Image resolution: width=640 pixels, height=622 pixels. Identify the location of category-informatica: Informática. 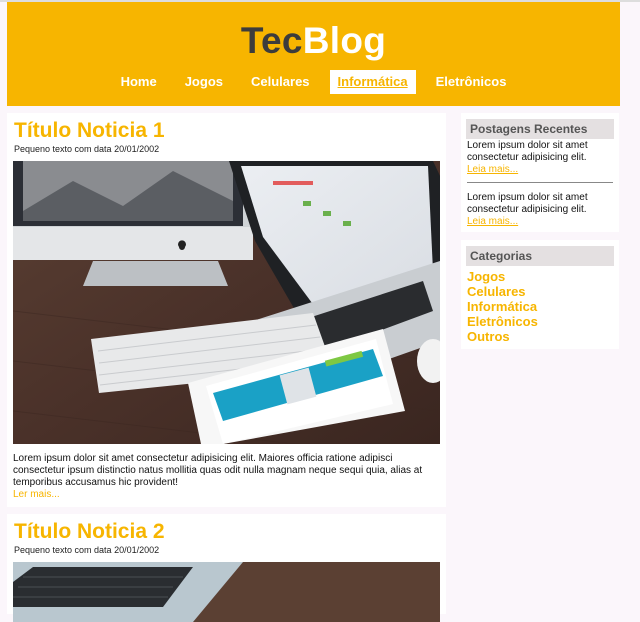
(502, 306).